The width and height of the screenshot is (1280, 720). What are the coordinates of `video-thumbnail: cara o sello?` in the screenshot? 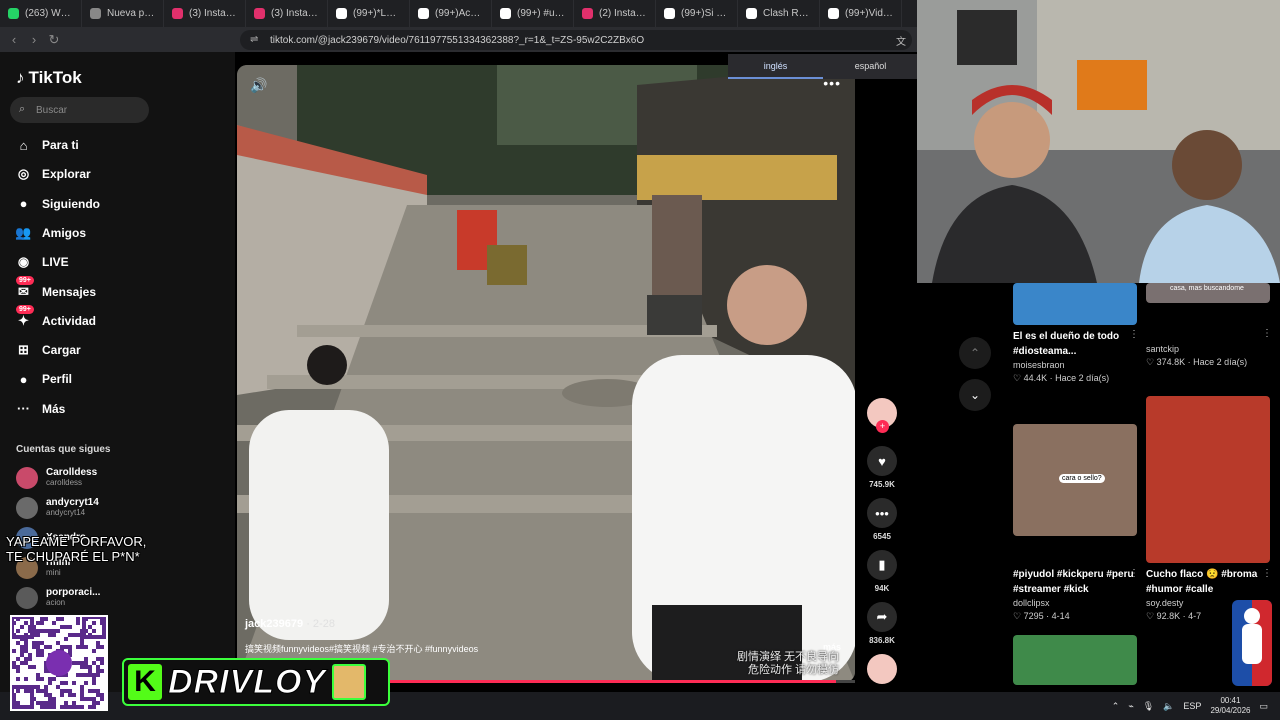 It's located at (1075, 480).